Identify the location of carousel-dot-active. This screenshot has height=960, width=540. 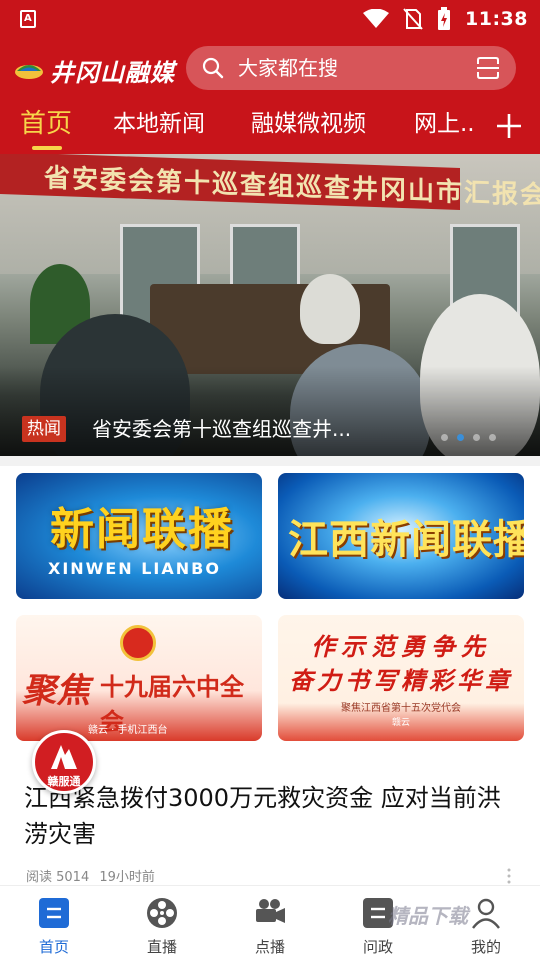
(460, 437).